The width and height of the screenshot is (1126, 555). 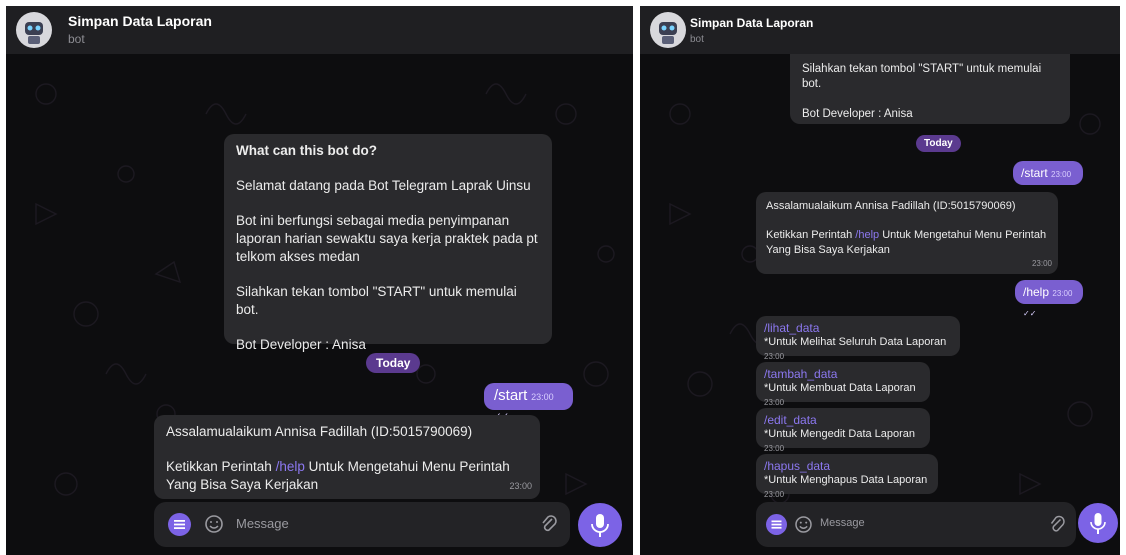 I want to click on command-link: /tambah_data, so click(x=843, y=374).